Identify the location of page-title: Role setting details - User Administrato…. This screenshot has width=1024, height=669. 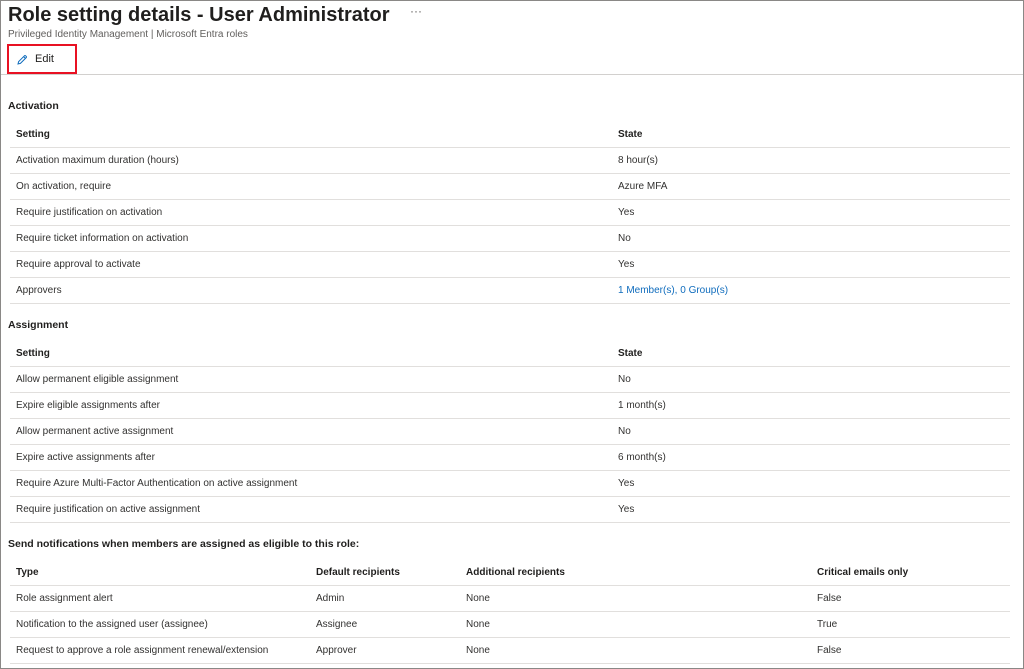
(199, 15).